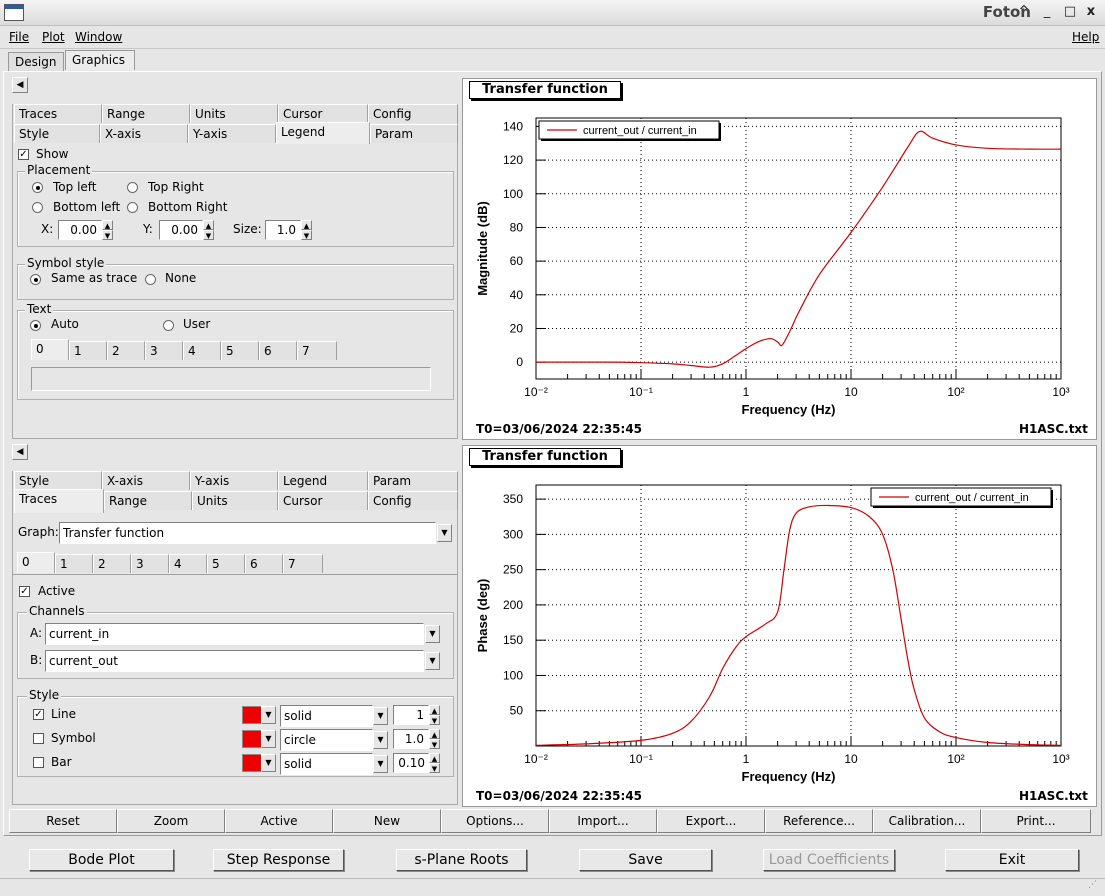 The height and width of the screenshot is (896, 1105). I want to click on trace-tab-2: 2, so click(112, 563).